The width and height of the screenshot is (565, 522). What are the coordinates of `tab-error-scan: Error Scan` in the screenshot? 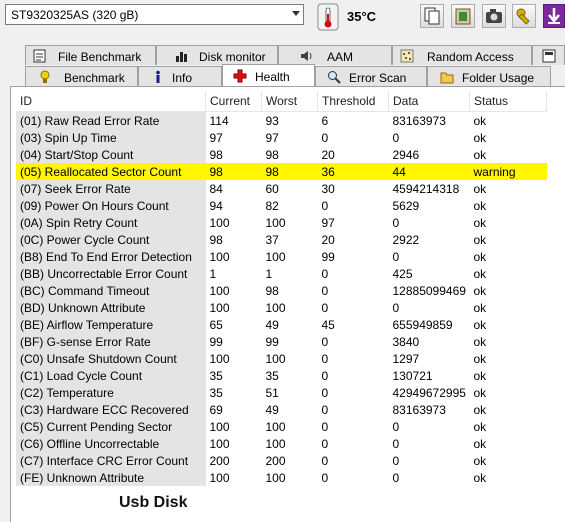 It's located at (371, 76).